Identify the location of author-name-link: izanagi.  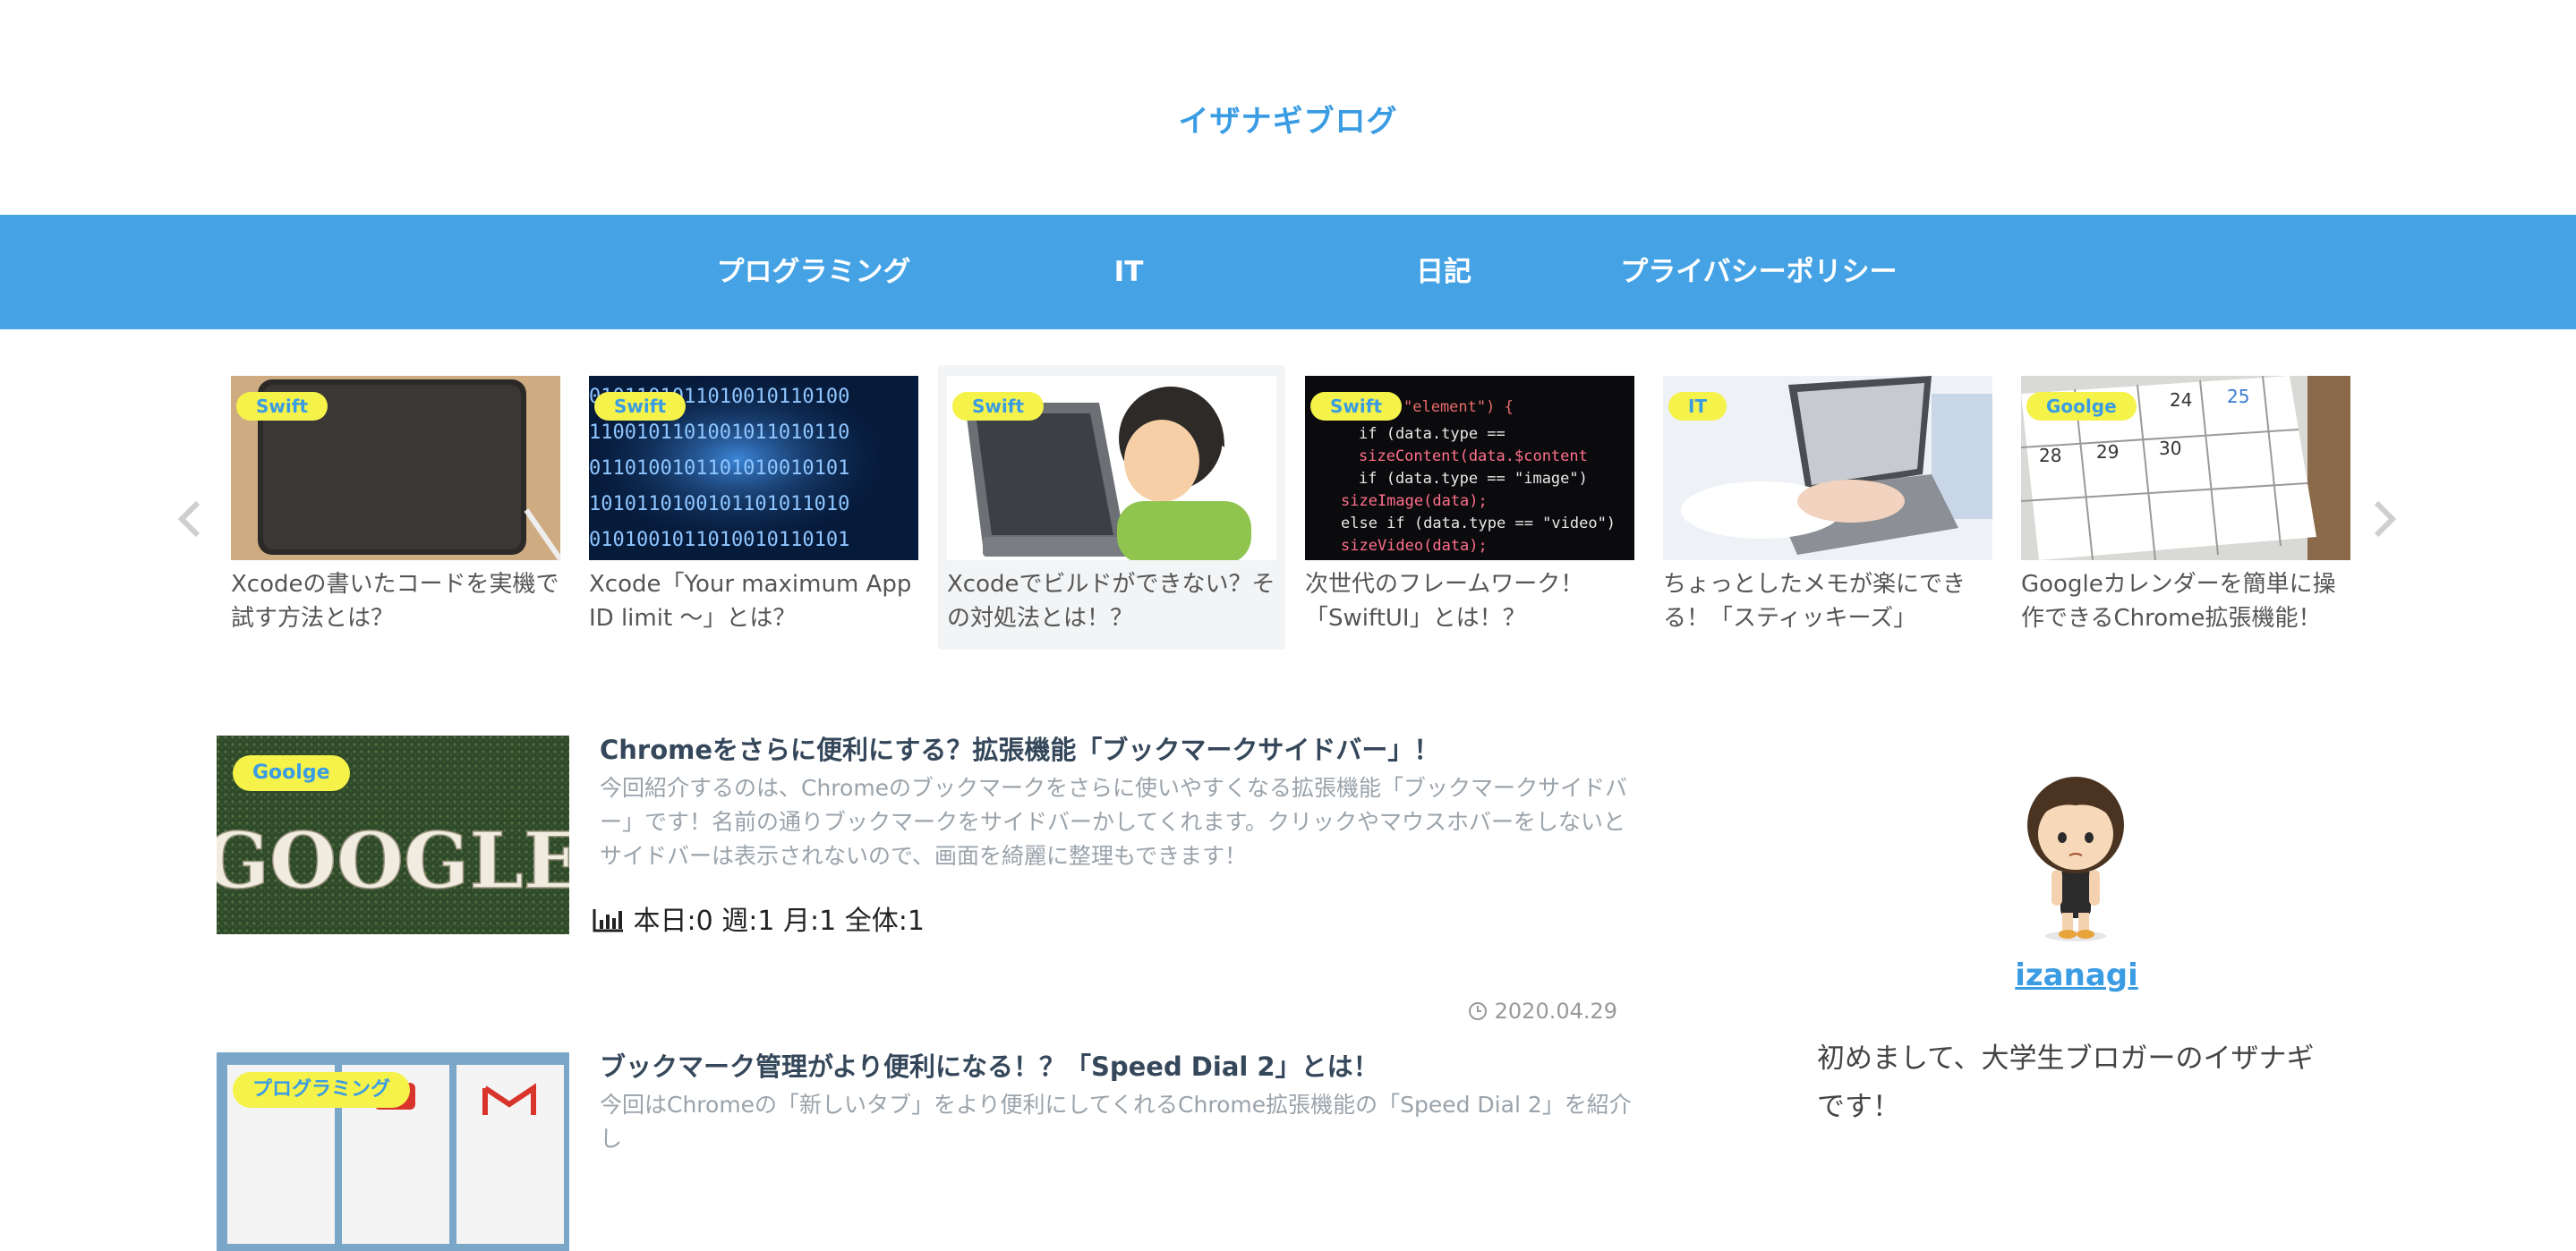
(2076, 975).